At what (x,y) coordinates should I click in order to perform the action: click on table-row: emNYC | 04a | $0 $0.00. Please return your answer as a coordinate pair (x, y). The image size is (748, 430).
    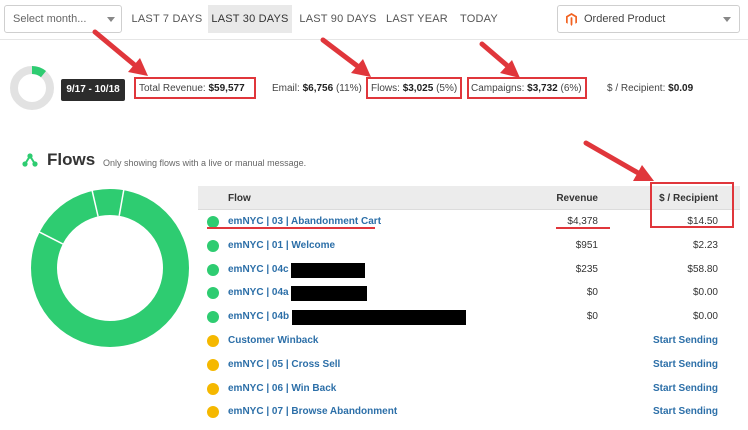
    Looking at the image, I should click on (469, 293).